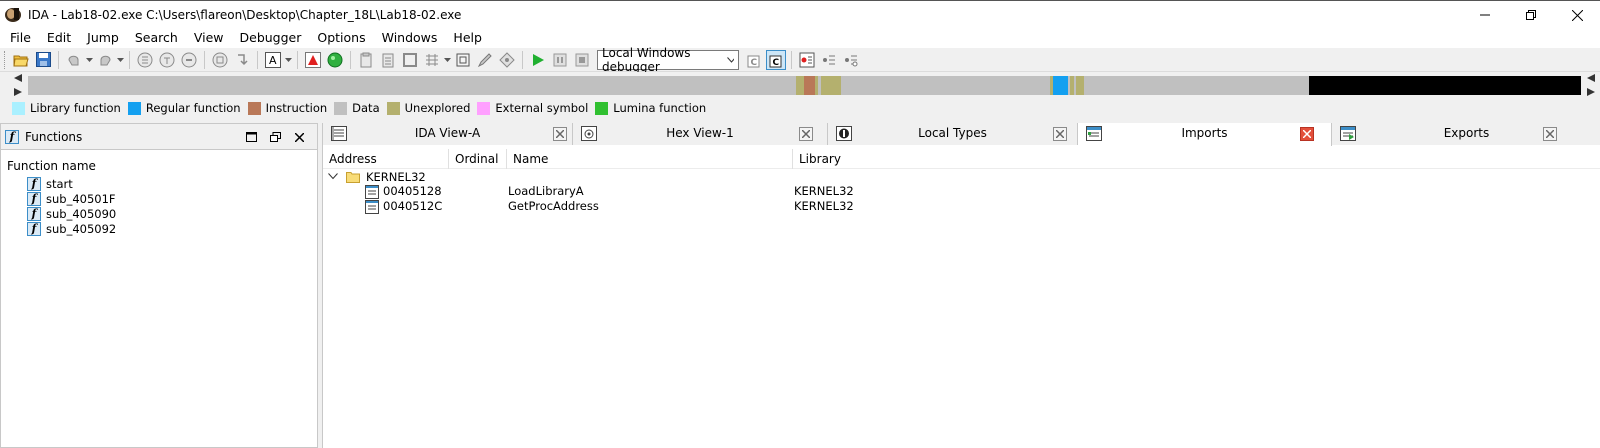 This screenshot has height=448, width=1600. Describe the element at coordinates (89, 60) in the screenshot. I see `jump-back-dropdown` at that location.